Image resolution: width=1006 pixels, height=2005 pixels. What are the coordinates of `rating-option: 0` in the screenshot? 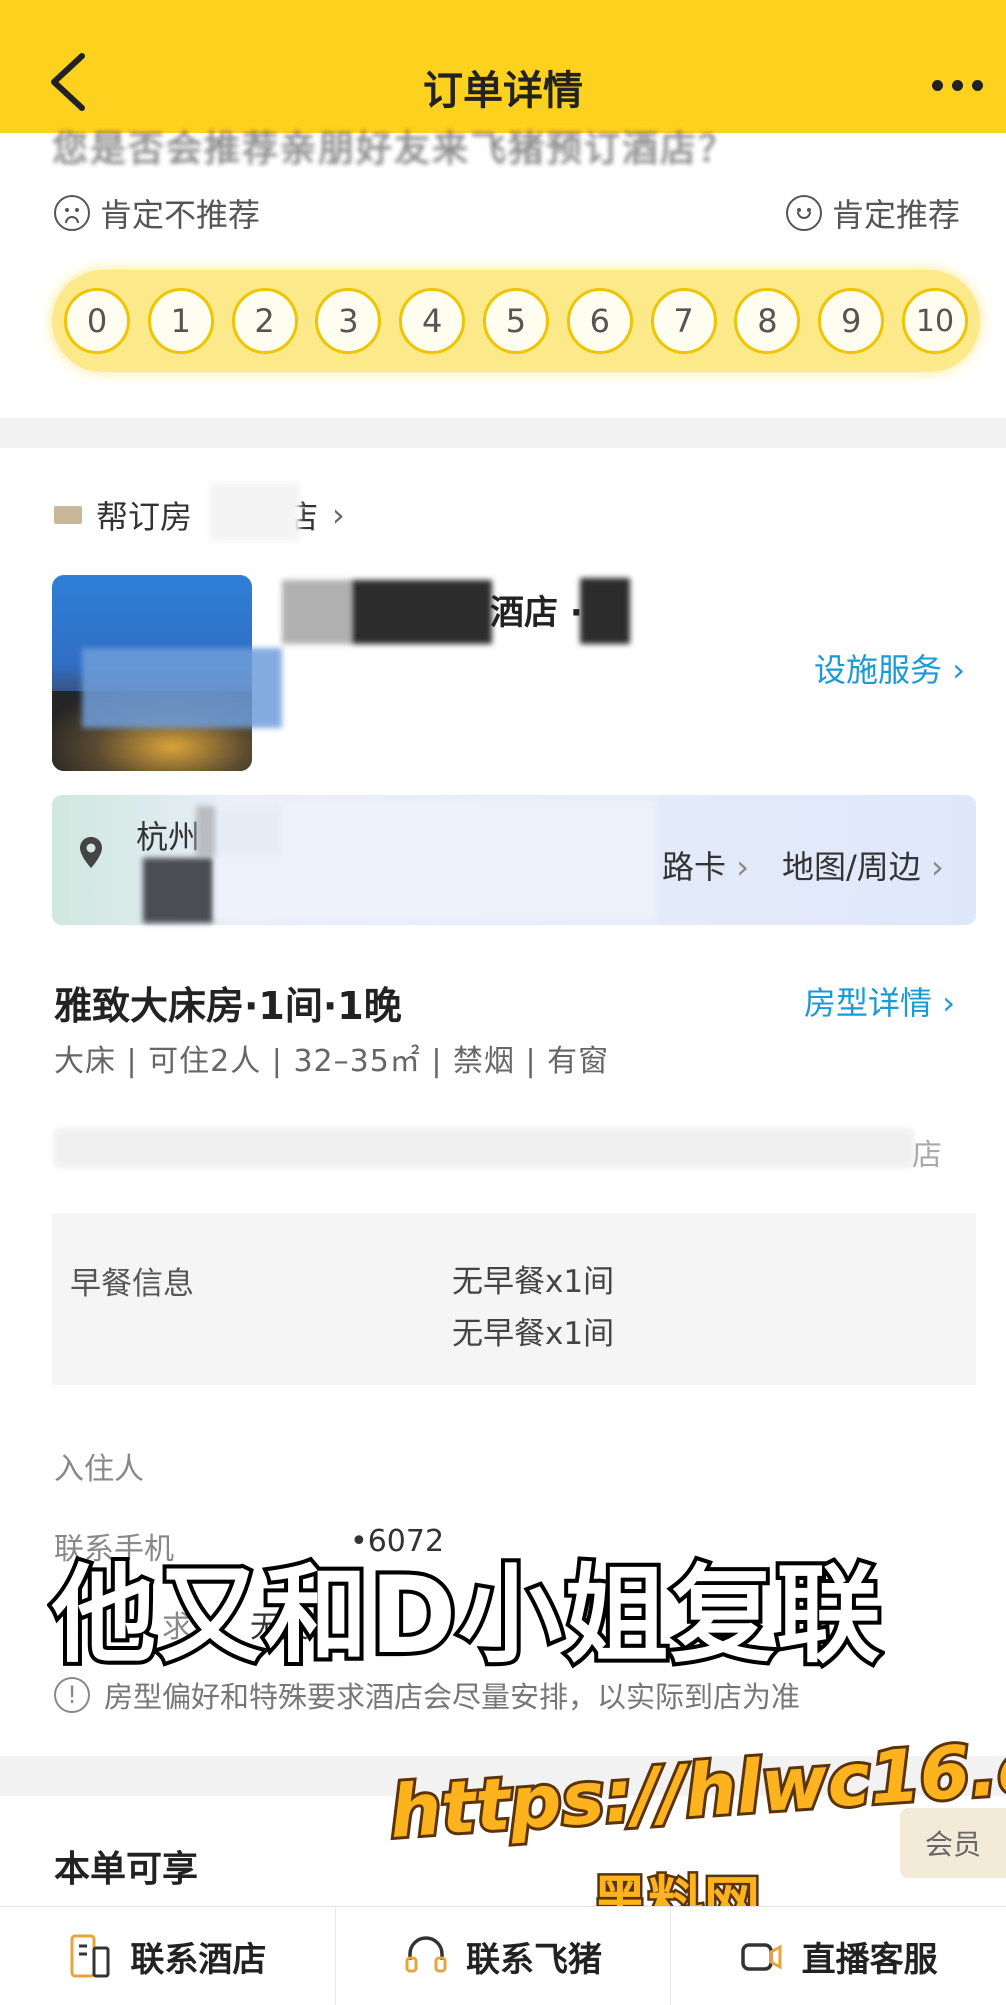 It's located at (97, 321).